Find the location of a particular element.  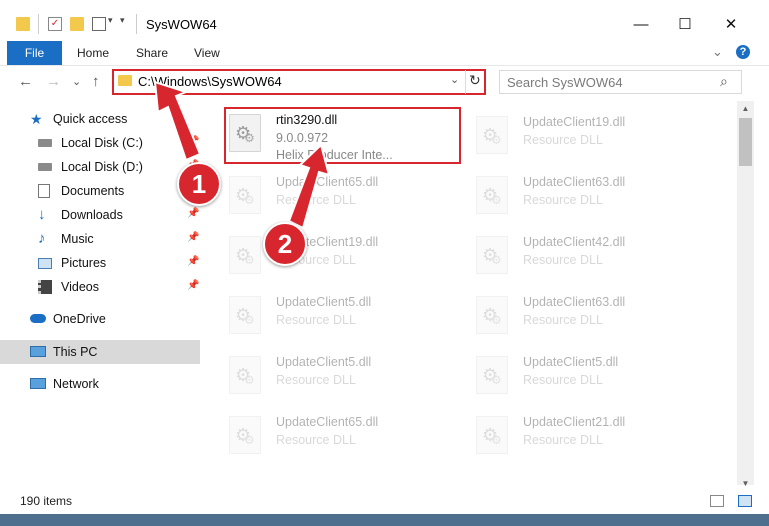

arrow-to-address-bar is located at coordinates (177, 121).